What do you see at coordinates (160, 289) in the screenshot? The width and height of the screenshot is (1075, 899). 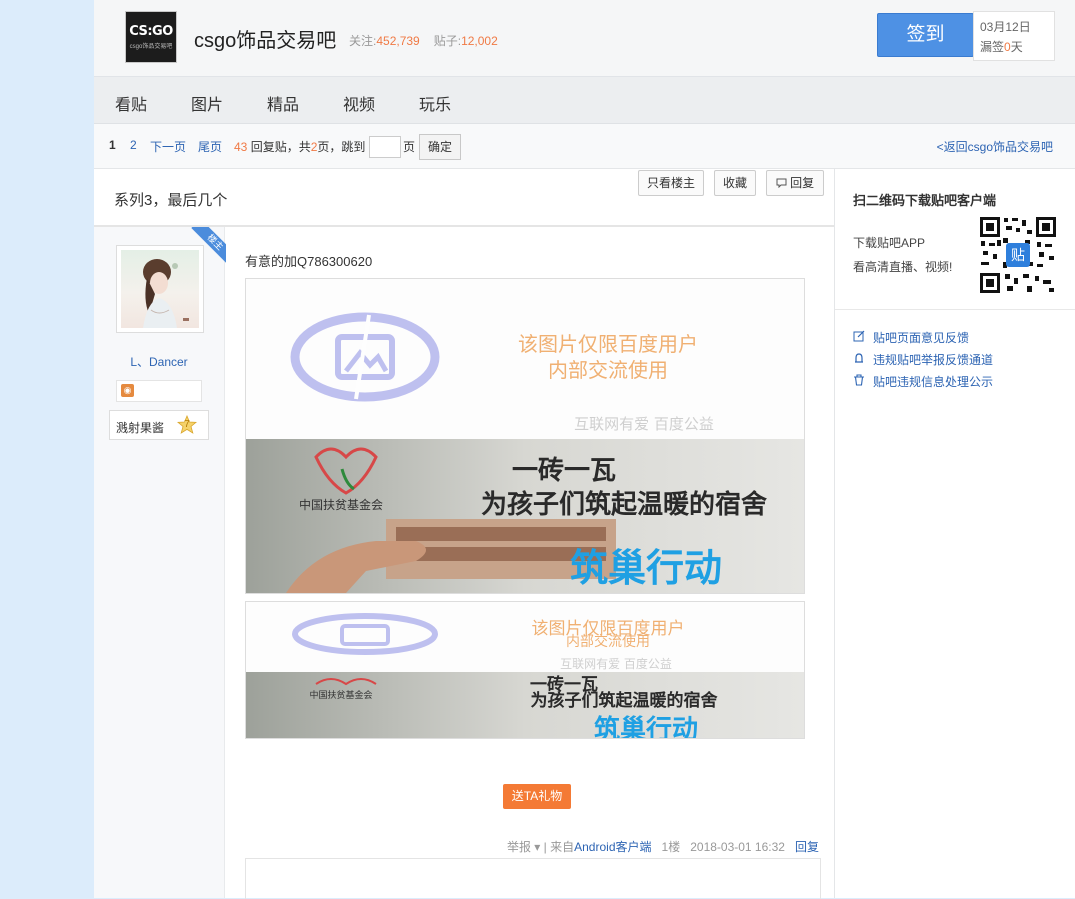 I see `avatar-image` at bounding box center [160, 289].